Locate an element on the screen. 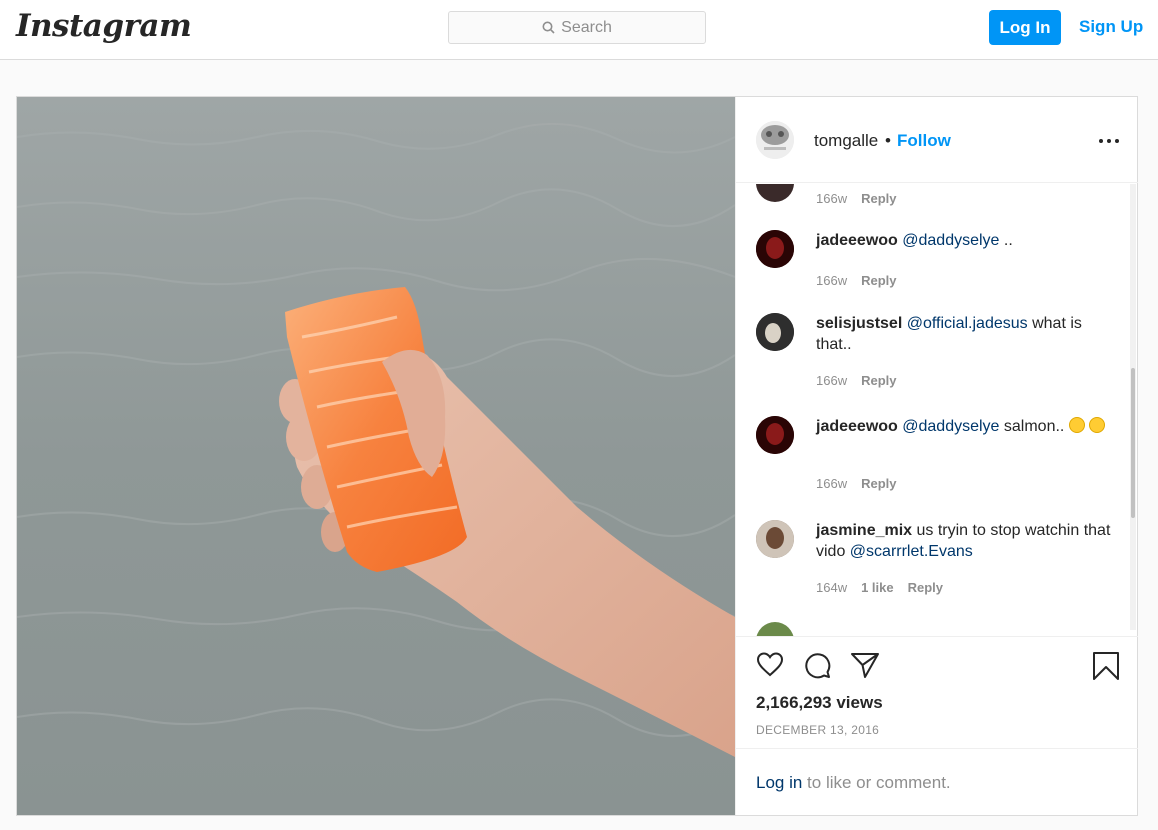 Image resolution: width=1158 pixels, height=830 pixels. top-navigation: Instagram Search Log In Sign Up is located at coordinates (579, 30).